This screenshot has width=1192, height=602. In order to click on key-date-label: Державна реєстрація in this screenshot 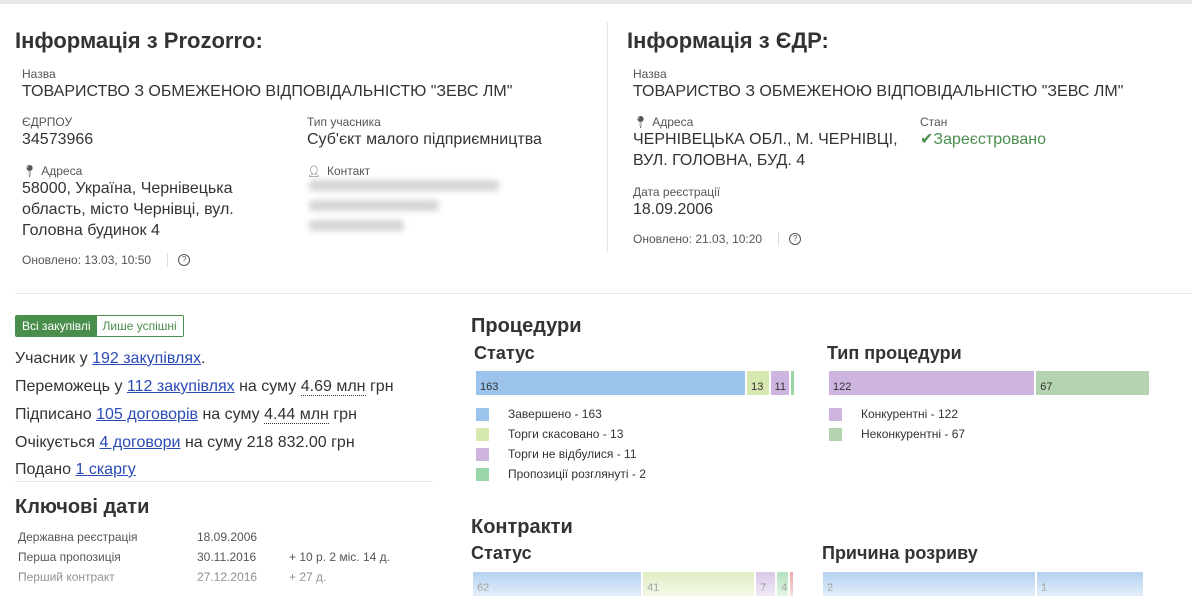, I will do `click(78, 537)`.